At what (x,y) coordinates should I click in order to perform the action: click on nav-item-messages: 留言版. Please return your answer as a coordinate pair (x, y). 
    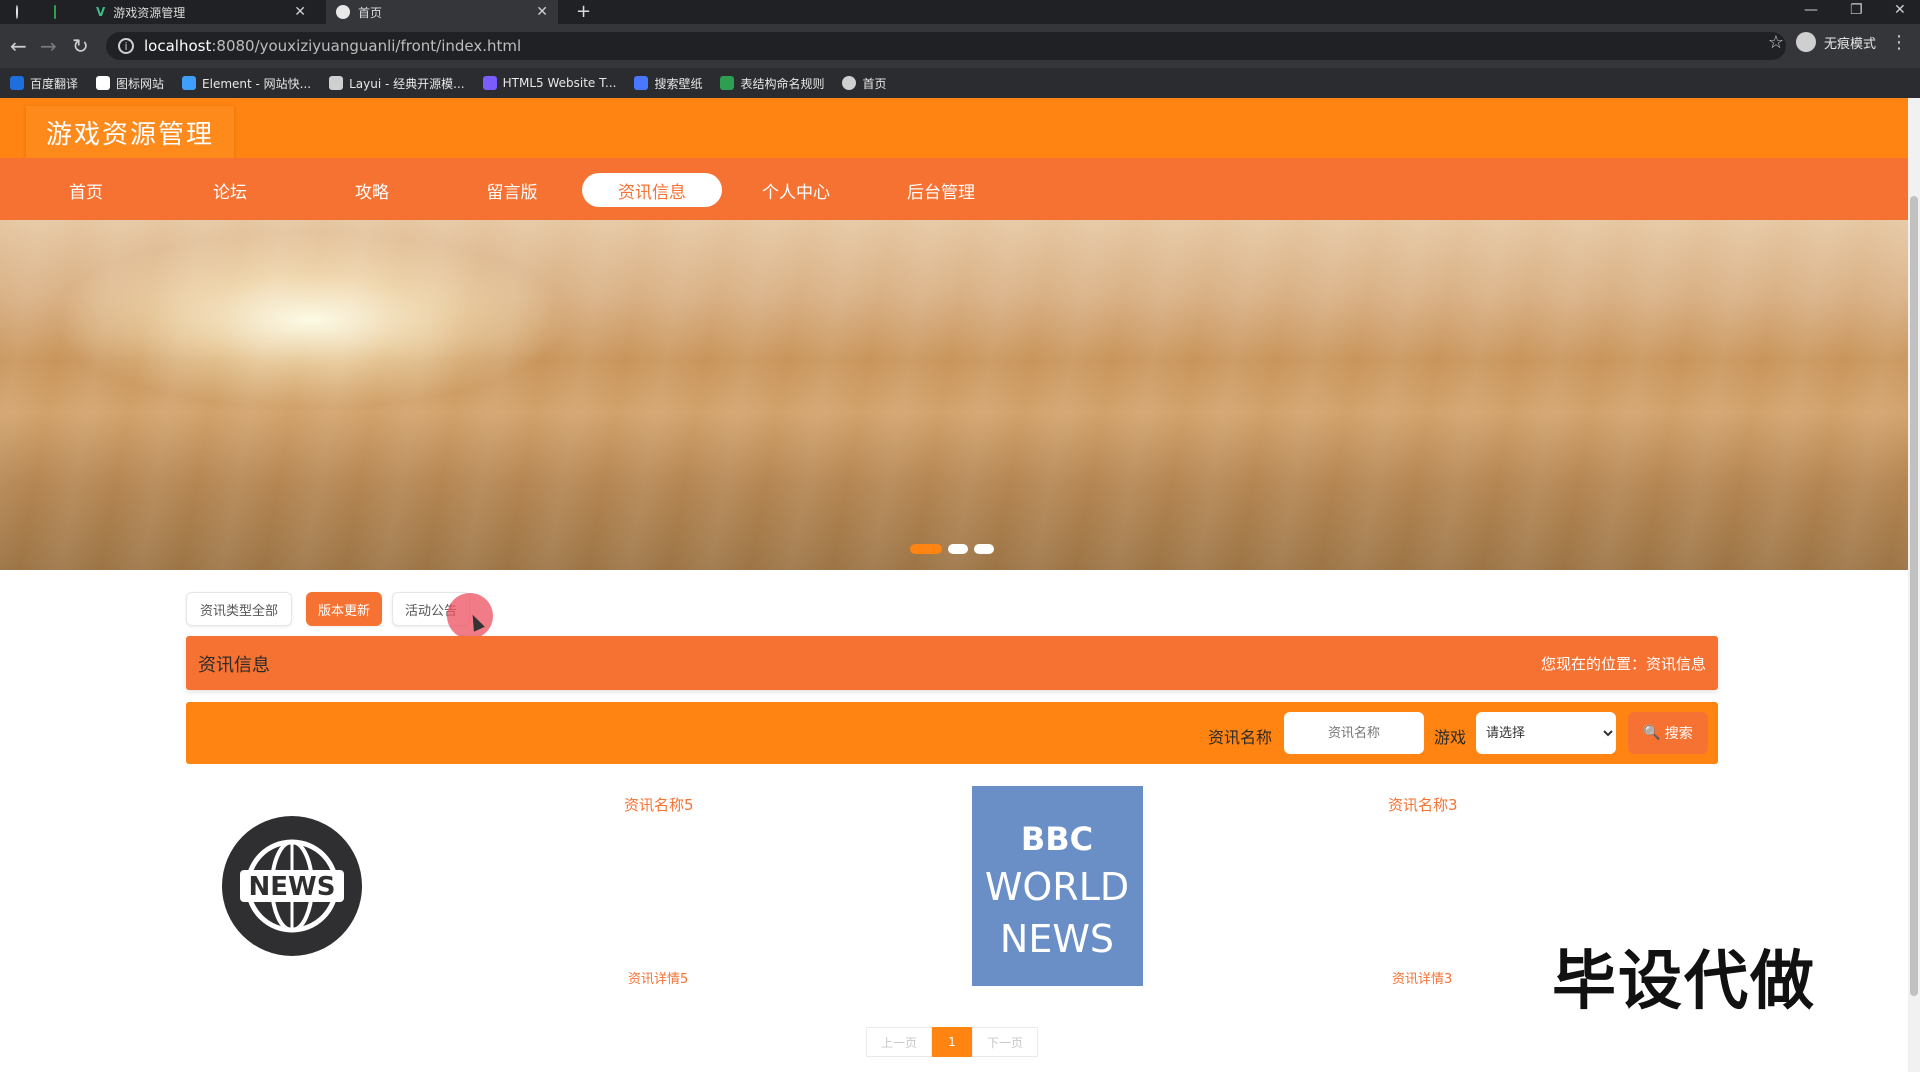
    Looking at the image, I should click on (512, 190).